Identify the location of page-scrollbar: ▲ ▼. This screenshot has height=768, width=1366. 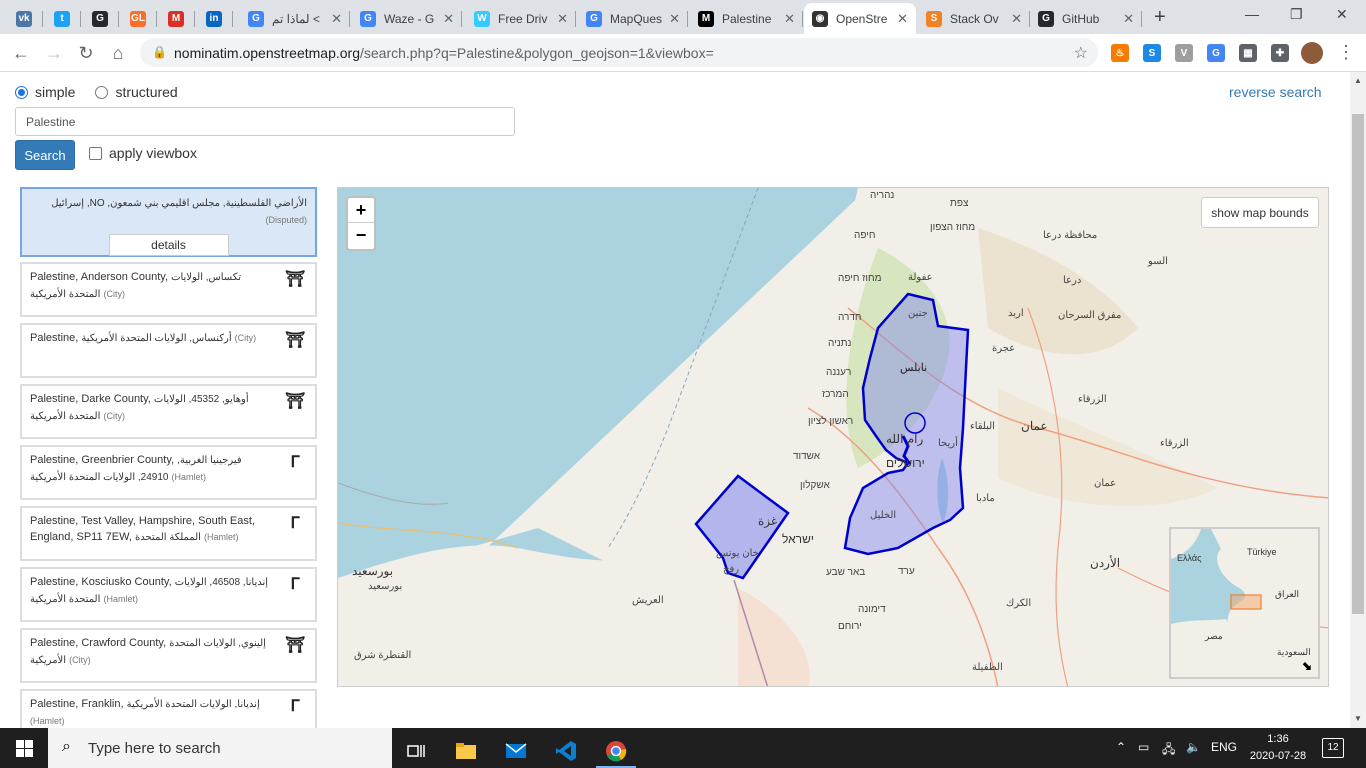
(1358, 400).